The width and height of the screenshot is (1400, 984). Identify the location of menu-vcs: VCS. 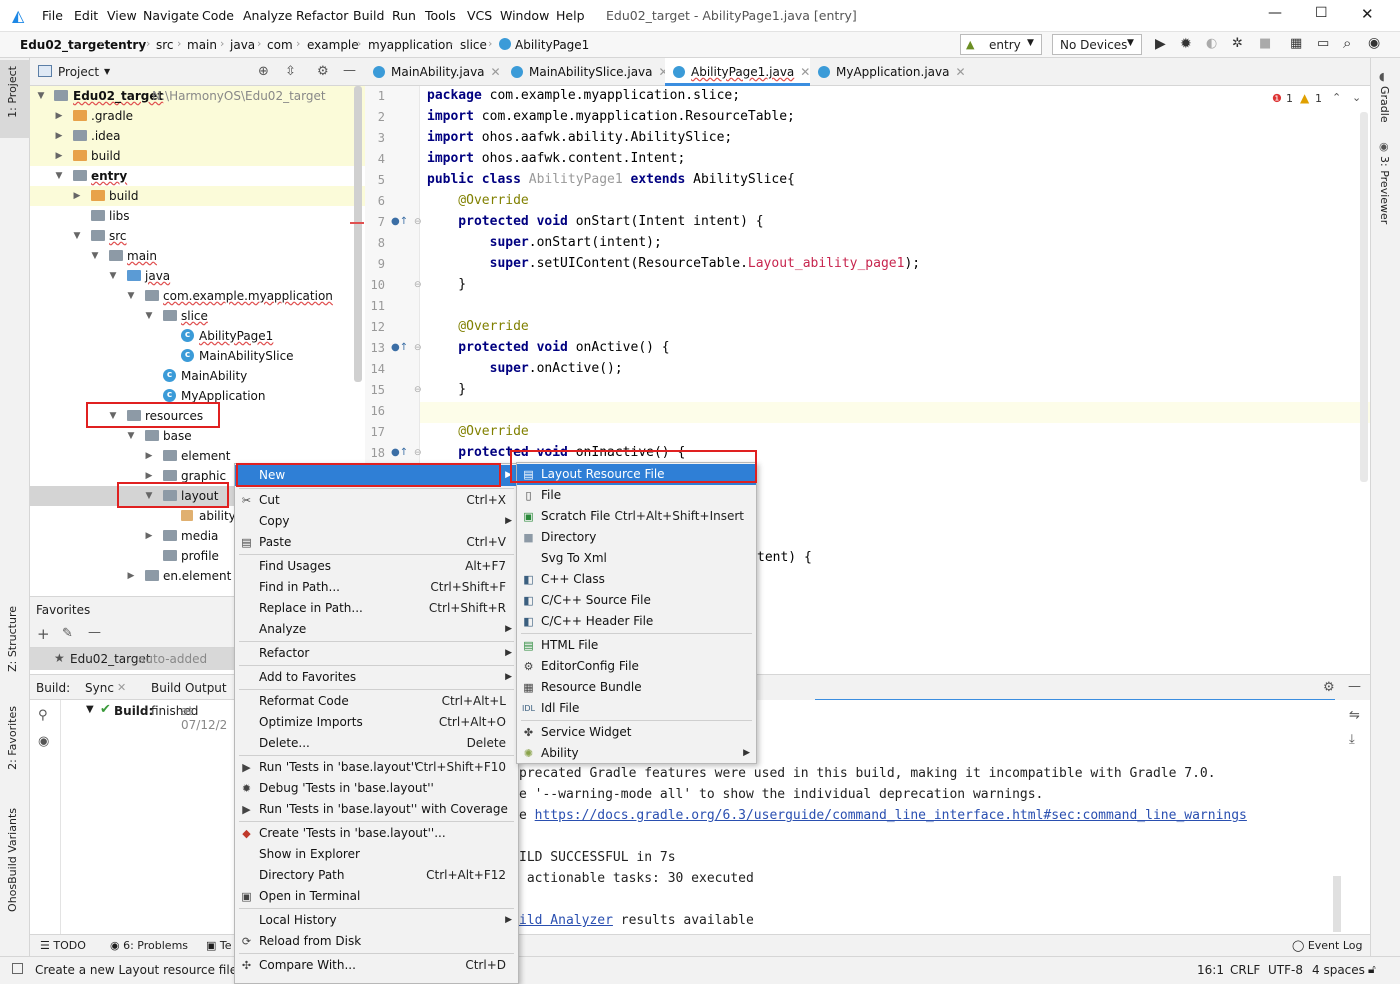
(479, 15).